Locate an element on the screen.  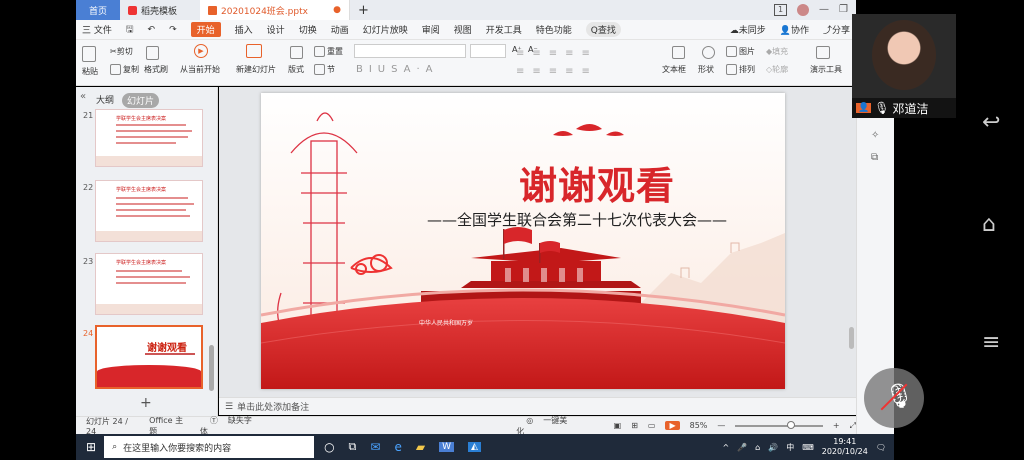
wps-icon: W is located at coordinates (446, 447).